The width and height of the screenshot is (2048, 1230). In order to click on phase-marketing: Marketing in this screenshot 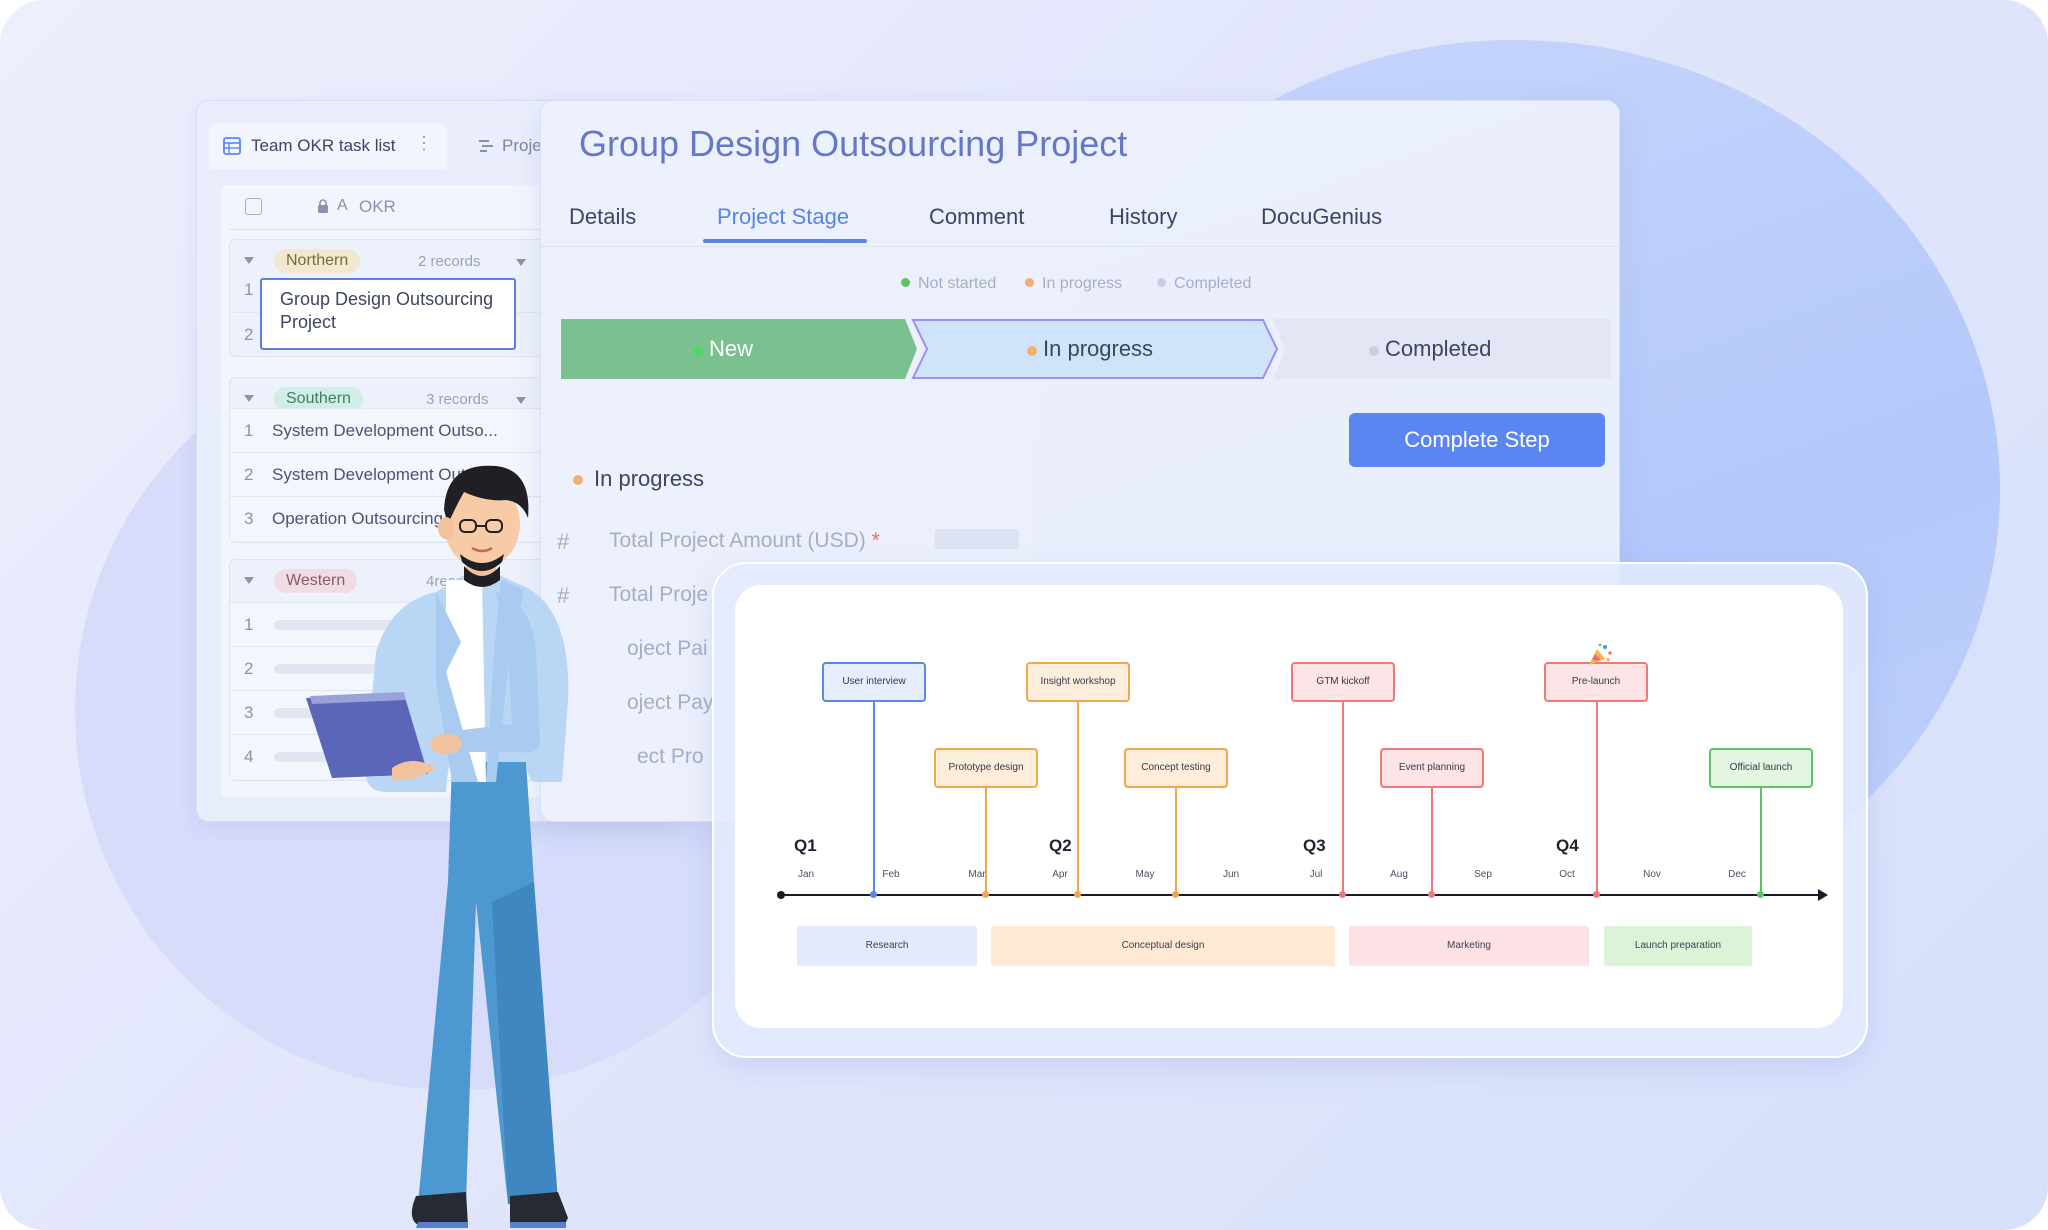, I will do `click(1469, 946)`.